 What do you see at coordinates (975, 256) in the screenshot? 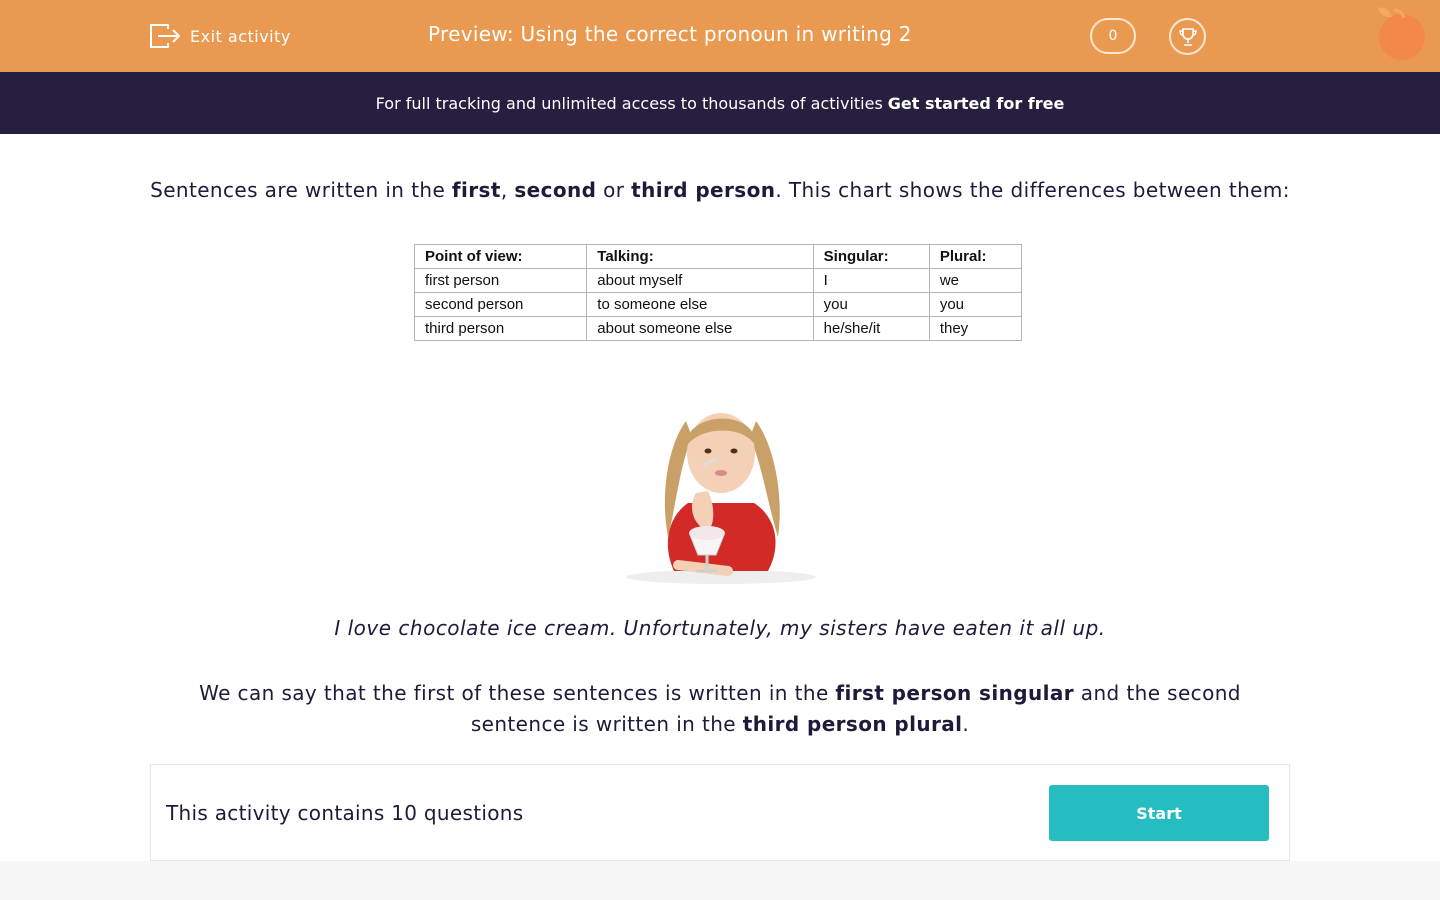
I see `table-header-cell: Plural:` at bounding box center [975, 256].